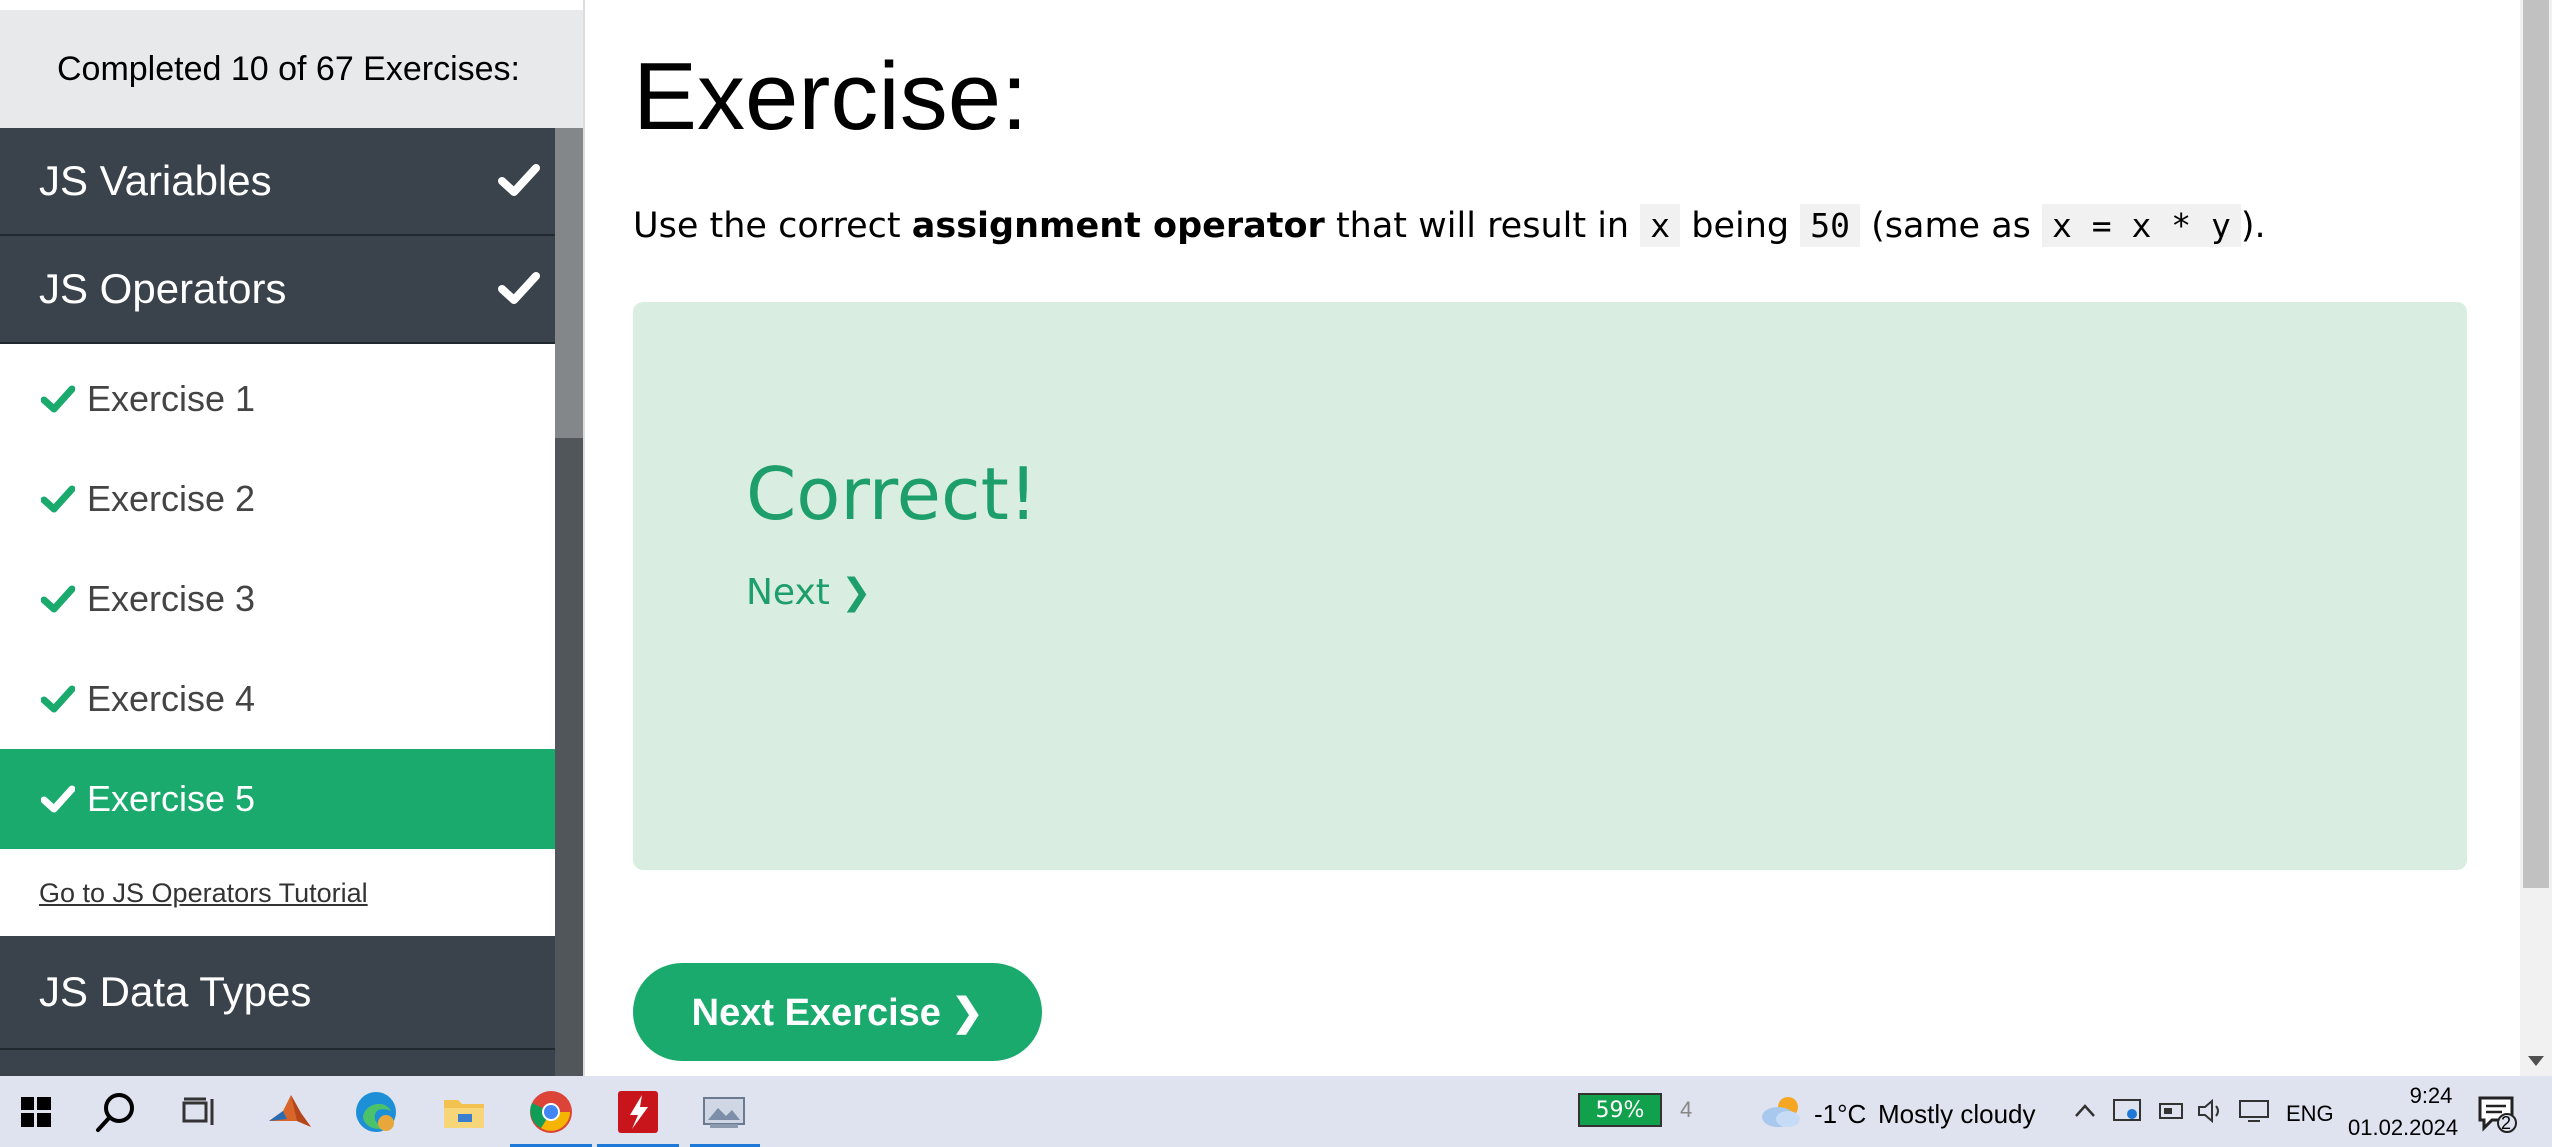  Describe the element at coordinates (1830, 225) in the screenshot. I see `code-50: 50` at that location.